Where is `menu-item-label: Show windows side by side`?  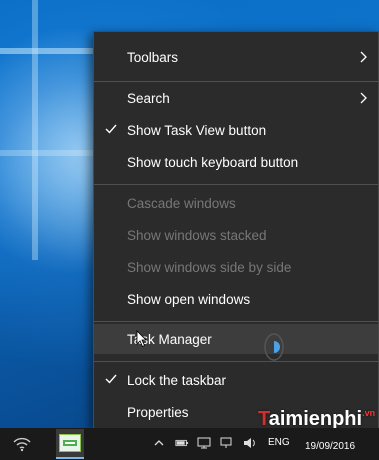 menu-item-label: Show windows side by side is located at coordinates (209, 267).